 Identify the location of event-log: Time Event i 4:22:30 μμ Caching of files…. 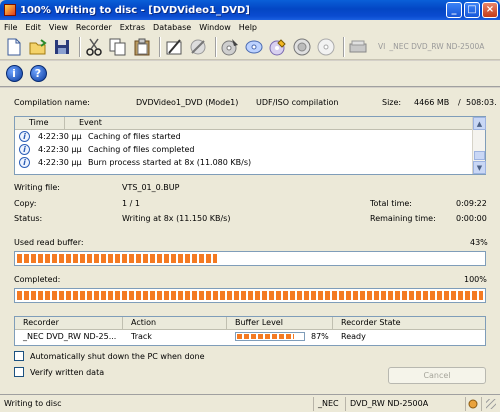
(250, 145).